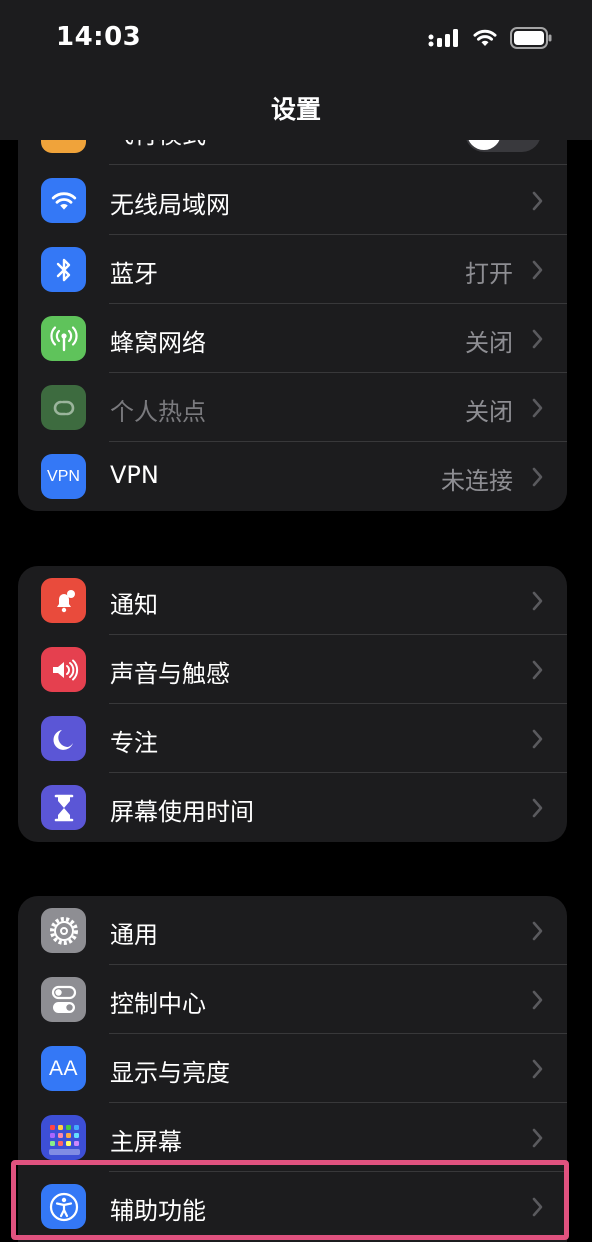 Image resolution: width=592 pixels, height=1242 pixels. I want to click on settings-row-general: 通用, so click(292, 930).